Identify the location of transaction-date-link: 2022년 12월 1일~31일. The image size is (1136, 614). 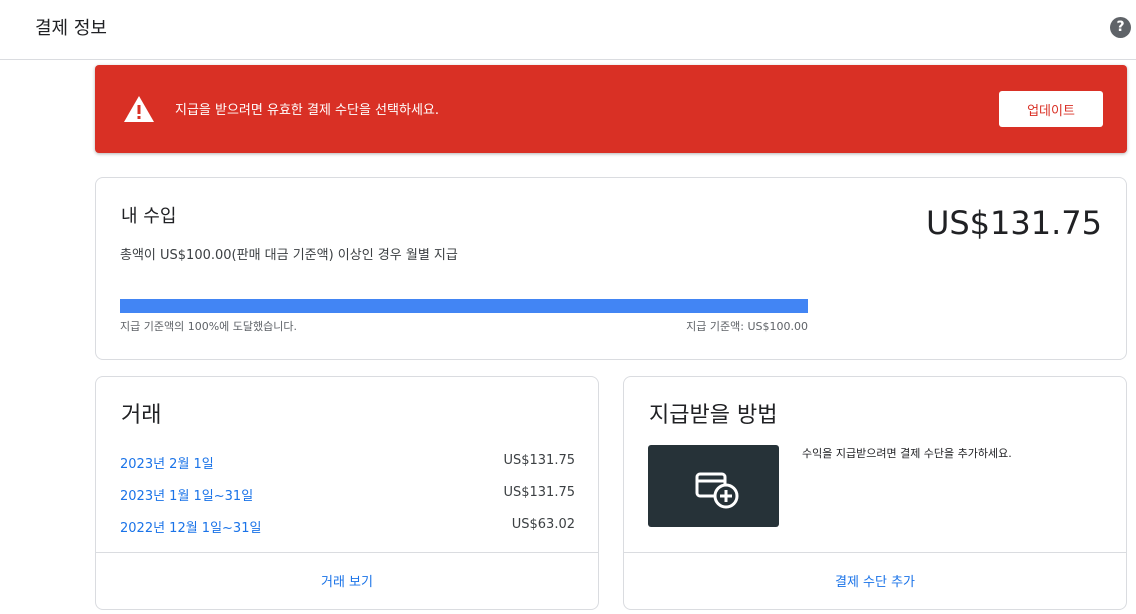
(190, 526).